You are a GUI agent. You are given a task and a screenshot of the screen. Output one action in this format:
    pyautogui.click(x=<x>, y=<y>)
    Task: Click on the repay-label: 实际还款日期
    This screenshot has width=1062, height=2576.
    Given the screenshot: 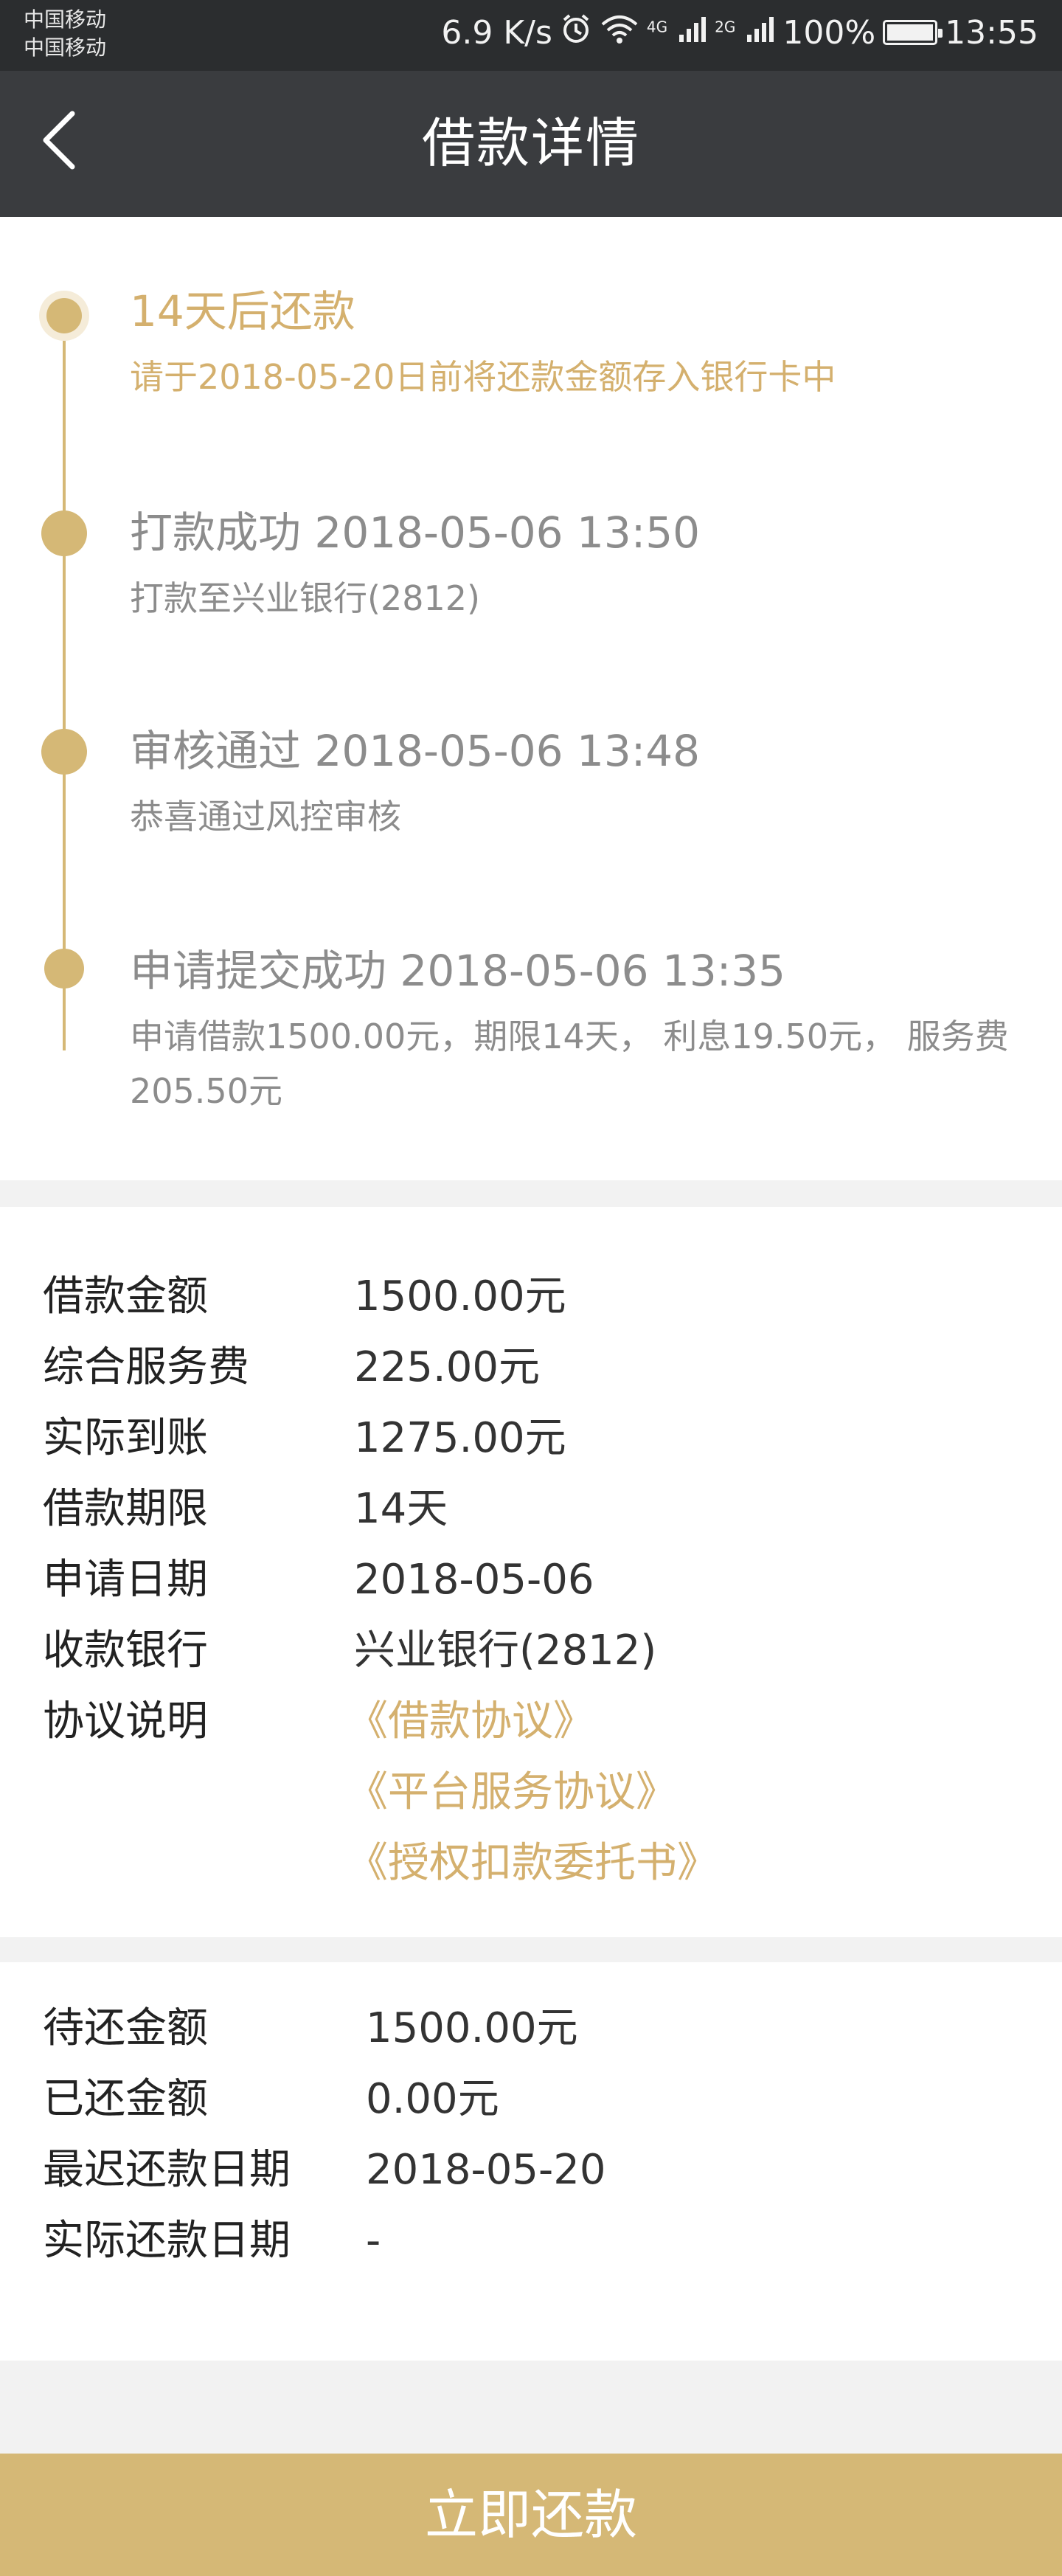 What is the action you would take?
    pyautogui.click(x=167, y=2241)
    